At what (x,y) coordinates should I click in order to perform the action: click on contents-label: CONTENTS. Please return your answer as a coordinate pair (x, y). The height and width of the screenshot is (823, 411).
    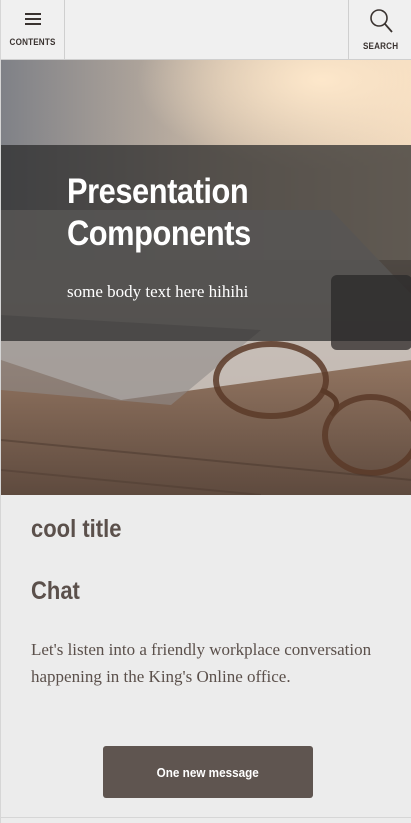
    Looking at the image, I should click on (32, 42).